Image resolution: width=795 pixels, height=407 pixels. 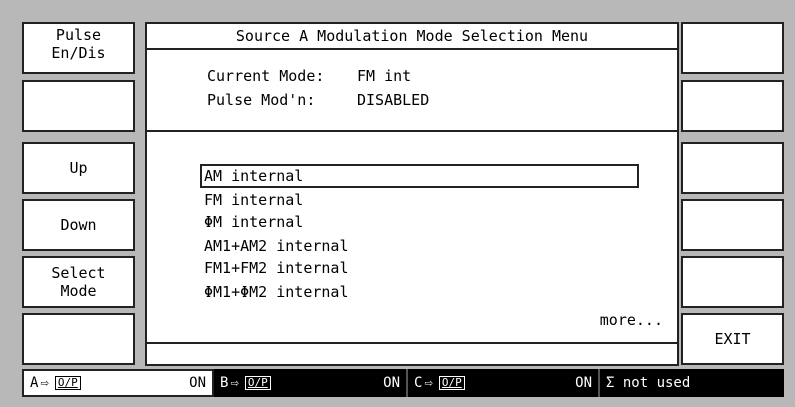 What do you see at coordinates (451, 383) in the screenshot?
I see `status-c-output-box: O/P` at bounding box center [451, 383].